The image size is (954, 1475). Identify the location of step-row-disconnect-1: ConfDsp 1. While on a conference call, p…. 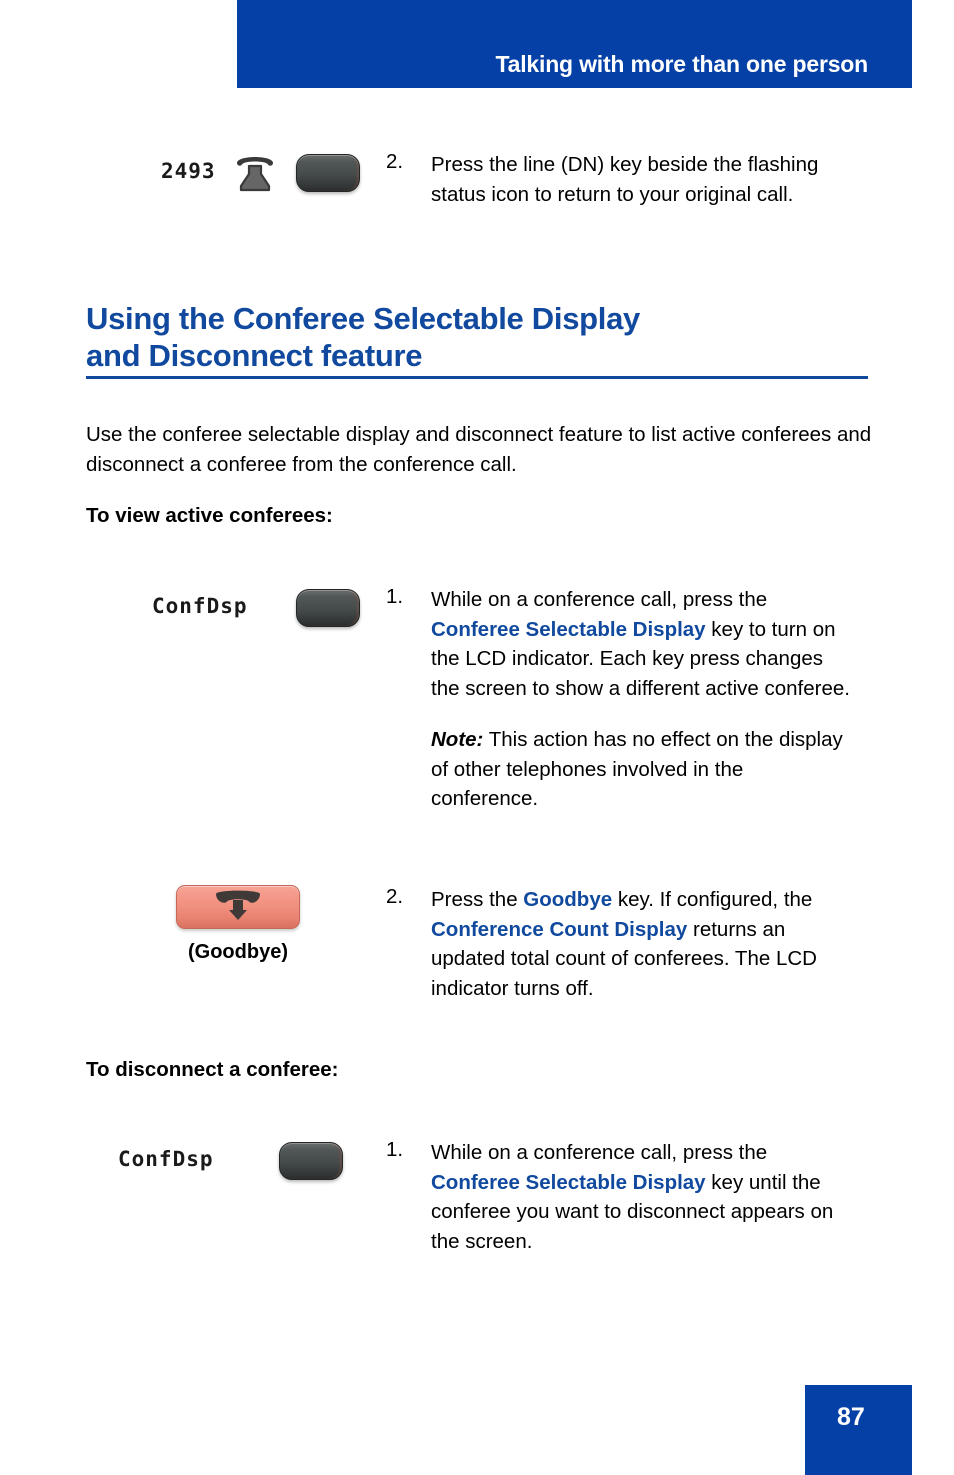
(471, 1197).